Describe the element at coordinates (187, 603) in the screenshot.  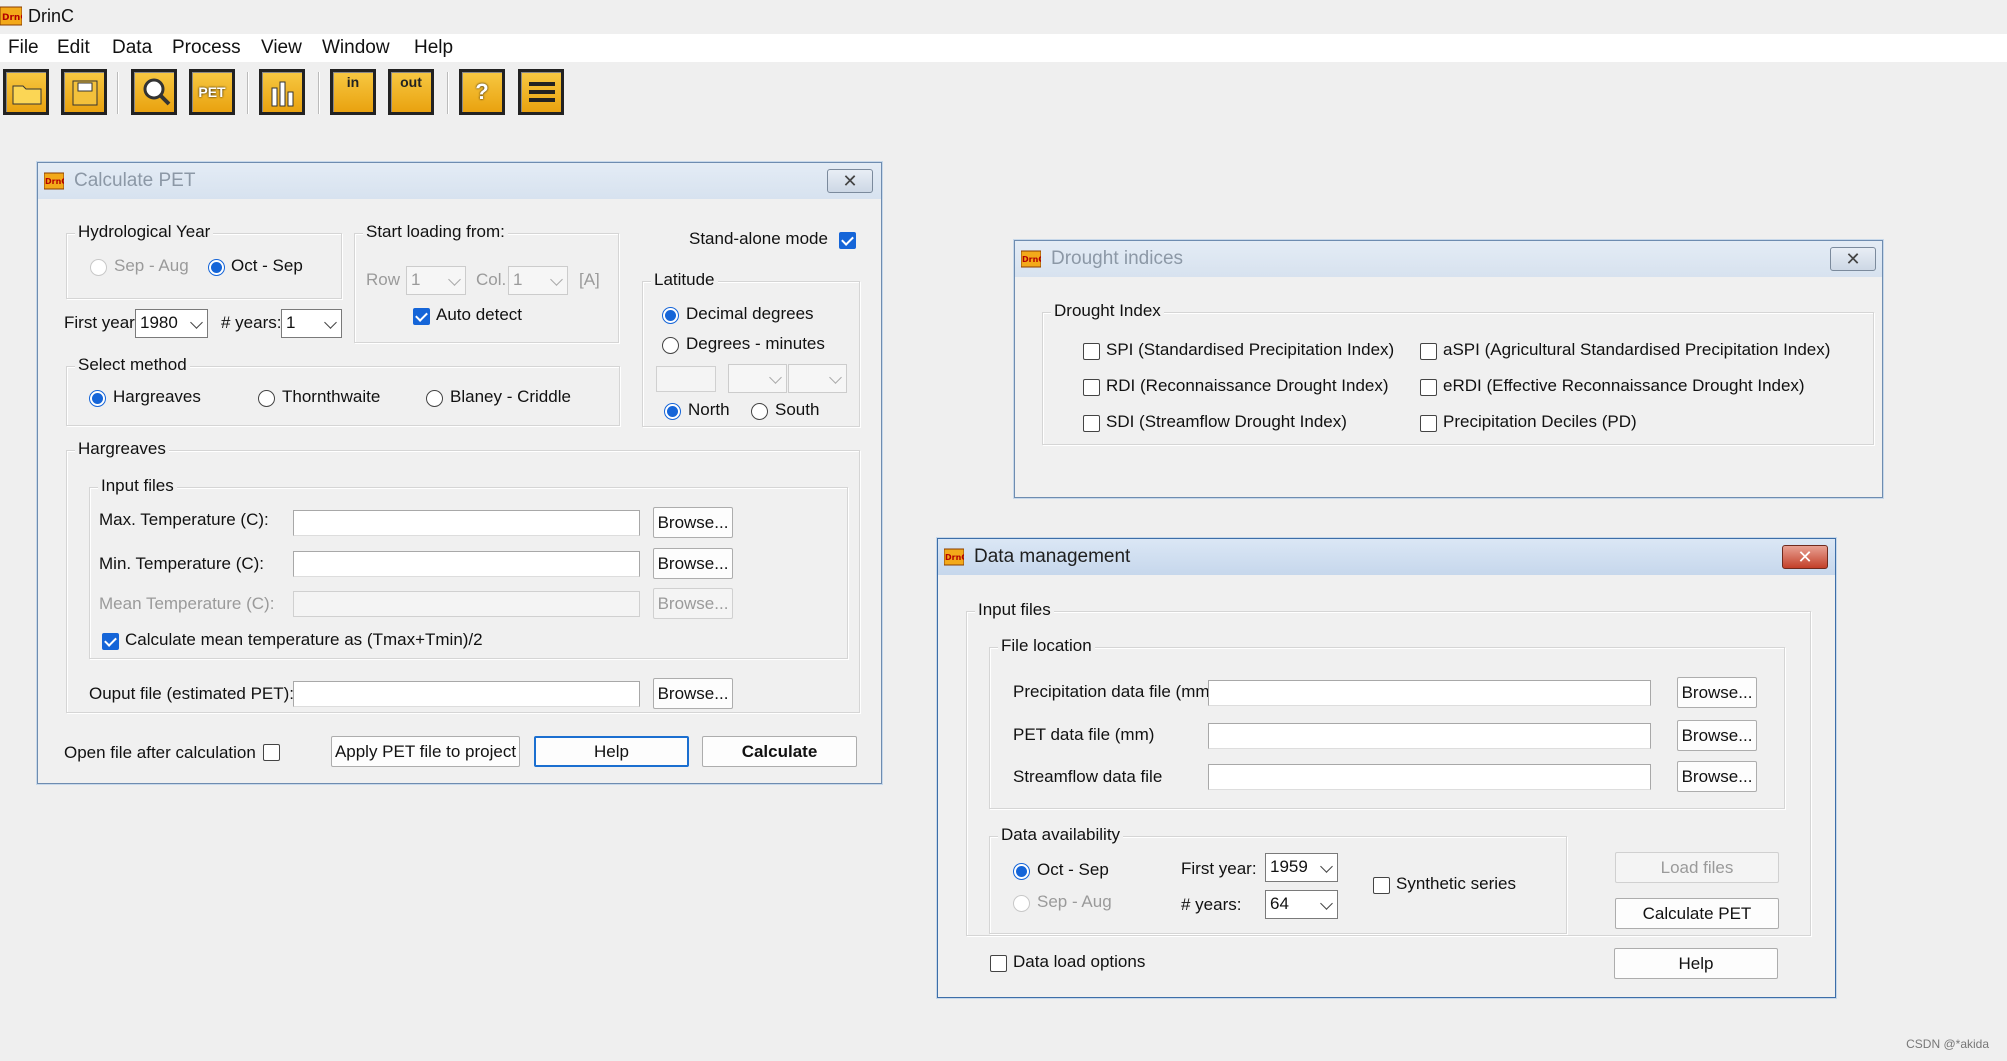
I see `mean-temp-label: Mean Temperature (C):` at that location.